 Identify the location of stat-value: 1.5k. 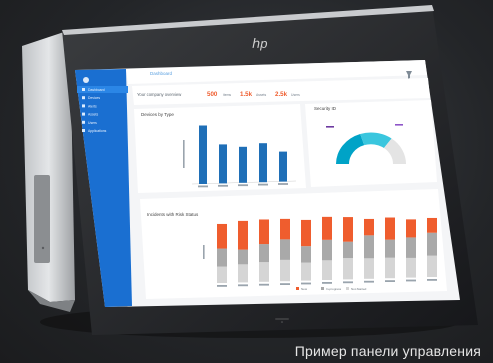
(246, 94).